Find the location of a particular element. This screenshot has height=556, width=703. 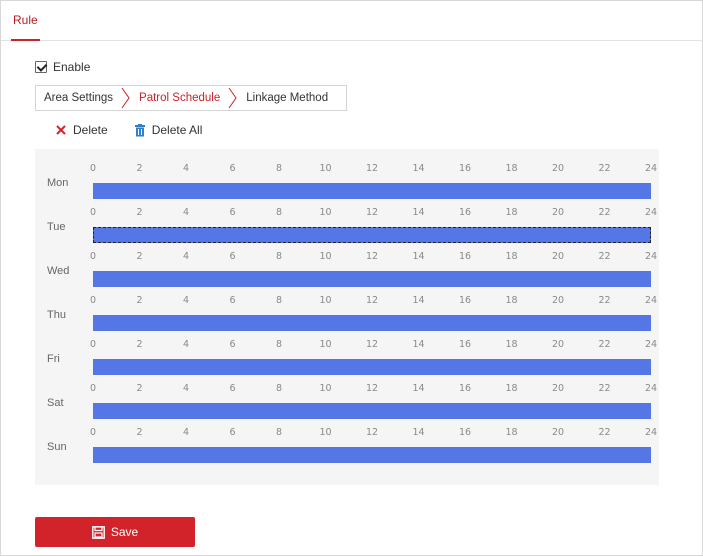

day-label: Sat is located at coordinates (55, 403).